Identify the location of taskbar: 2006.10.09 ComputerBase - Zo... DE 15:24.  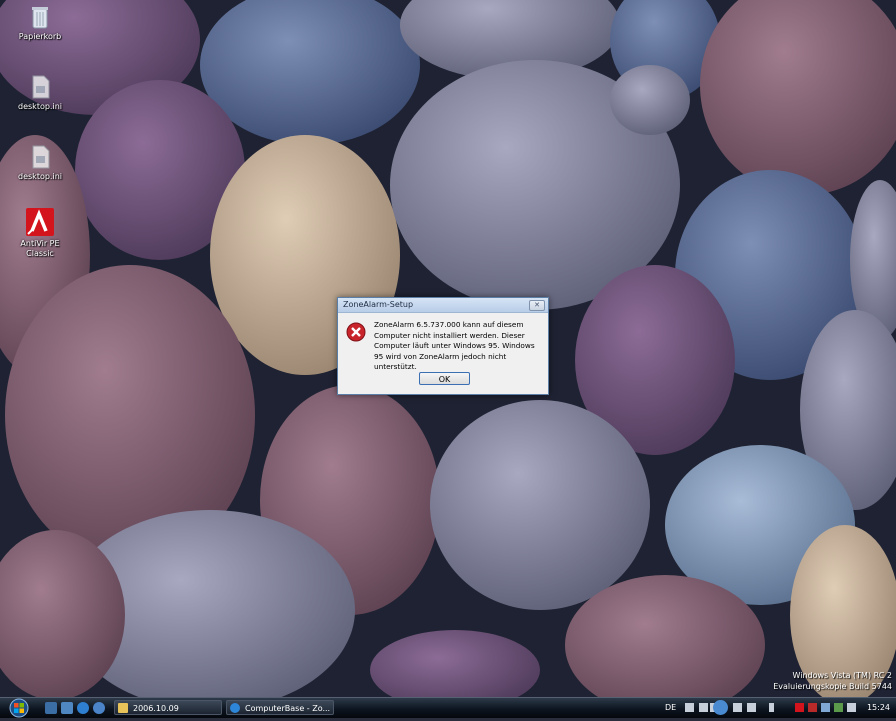
(448, 707).